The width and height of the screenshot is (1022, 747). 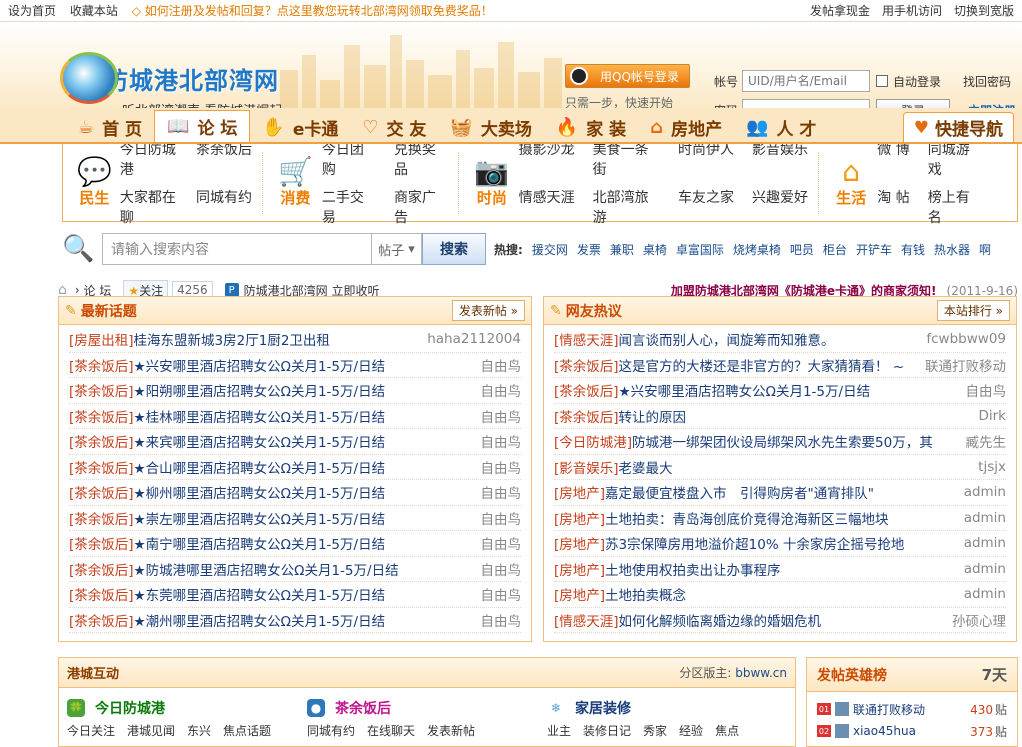 I want to click on zone-moderator-value: bbww.cn, so click(x=761, y=673).